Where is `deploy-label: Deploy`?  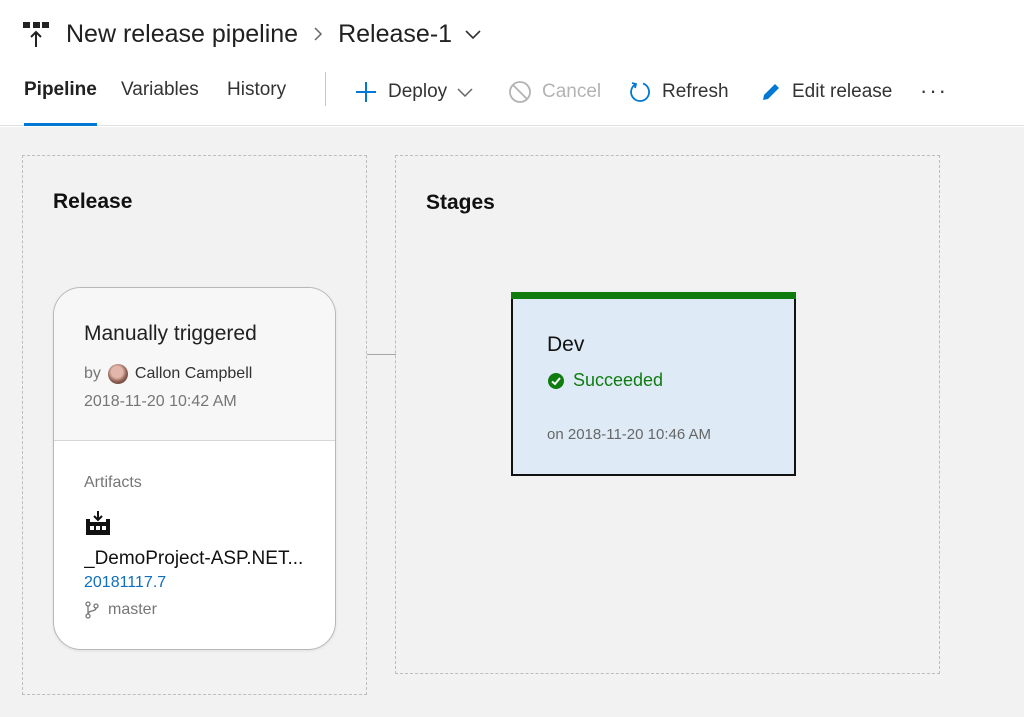
deploy-label: Deploy is located at coordinates (418, 91).